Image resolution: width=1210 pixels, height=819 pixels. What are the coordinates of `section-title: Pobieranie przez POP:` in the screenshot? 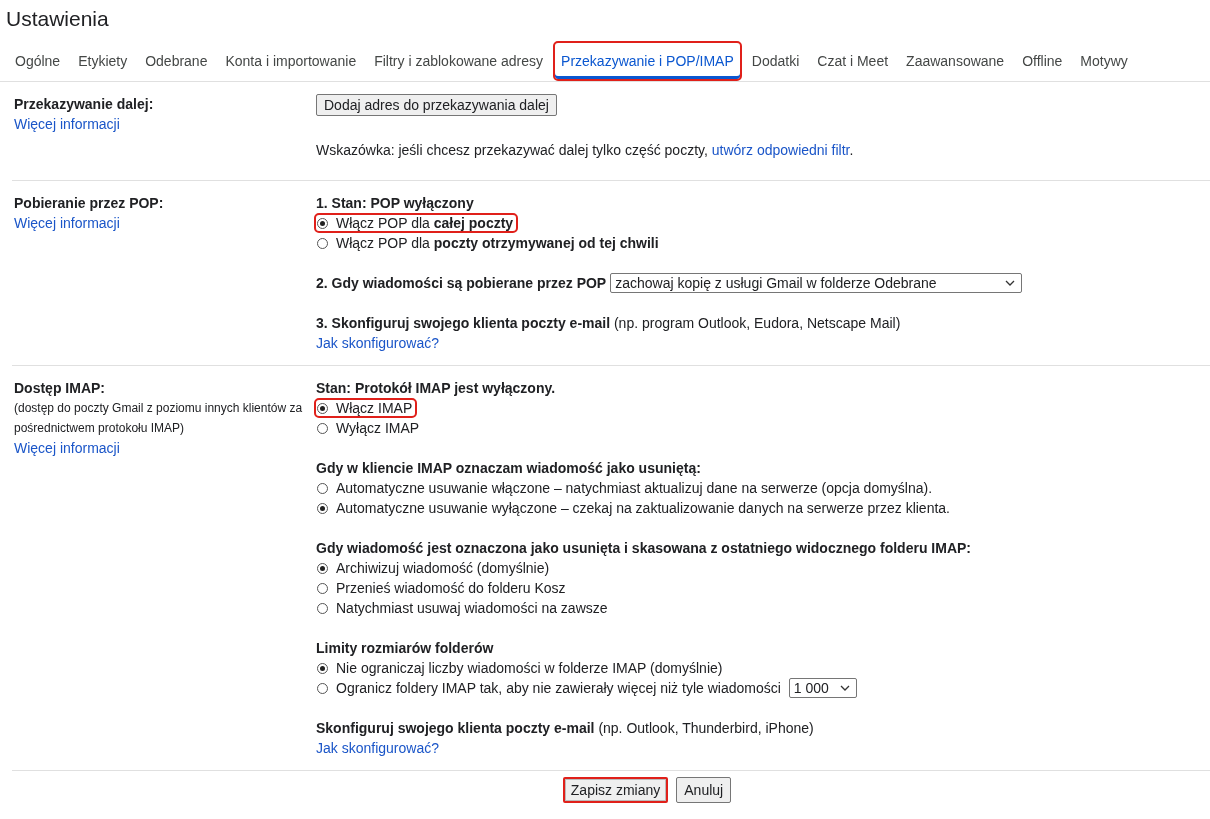 It's located at (89, 203).